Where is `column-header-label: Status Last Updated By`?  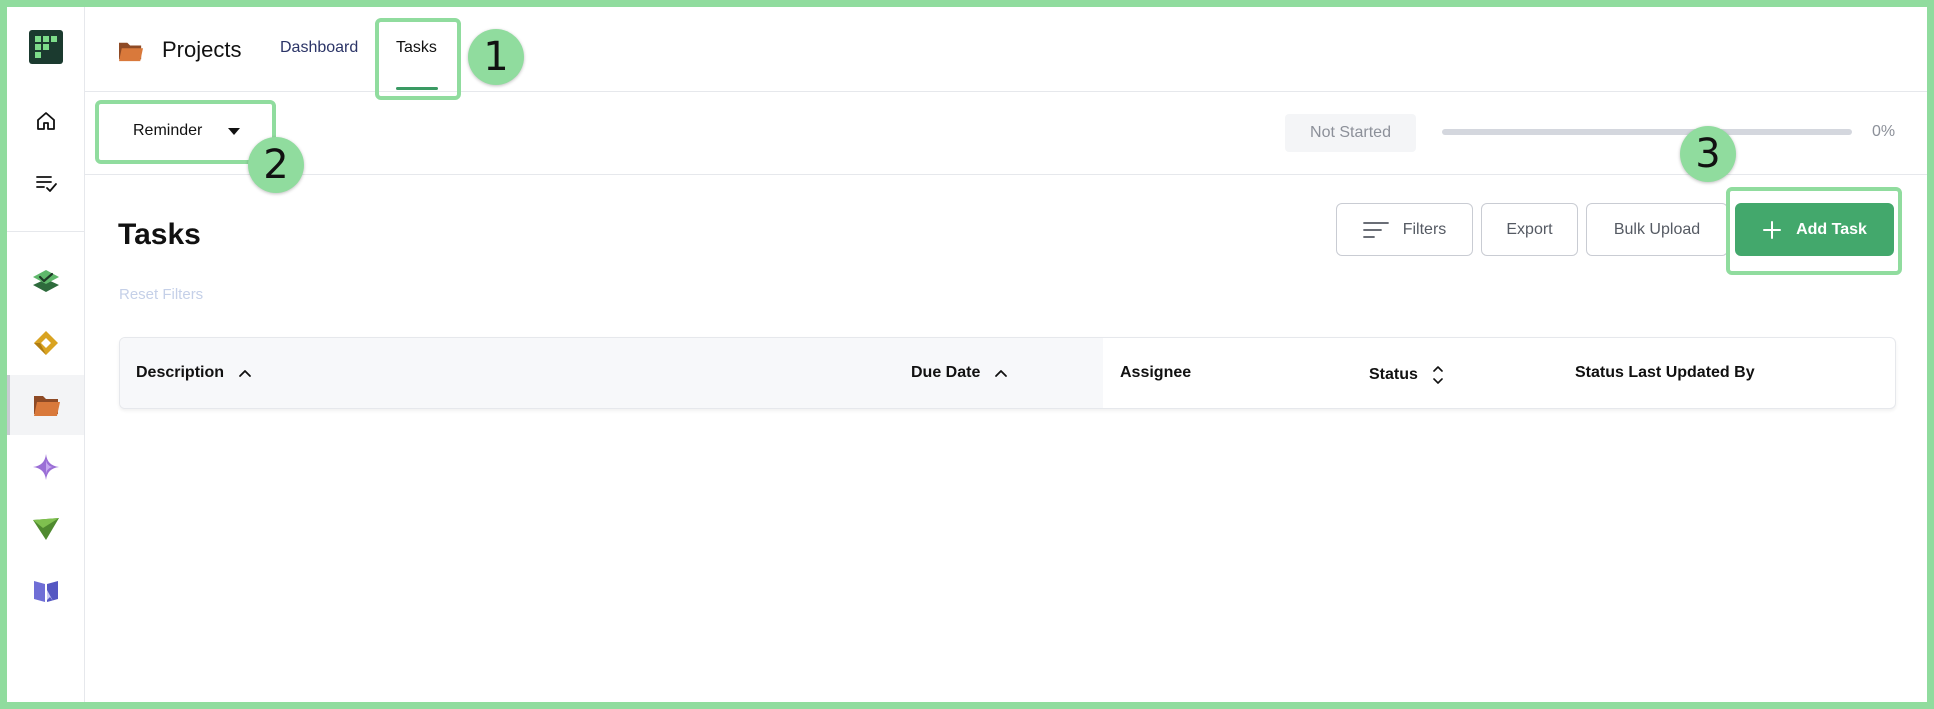
column-header-label: Status Last Updated By is located at coordinates (1665, 372).